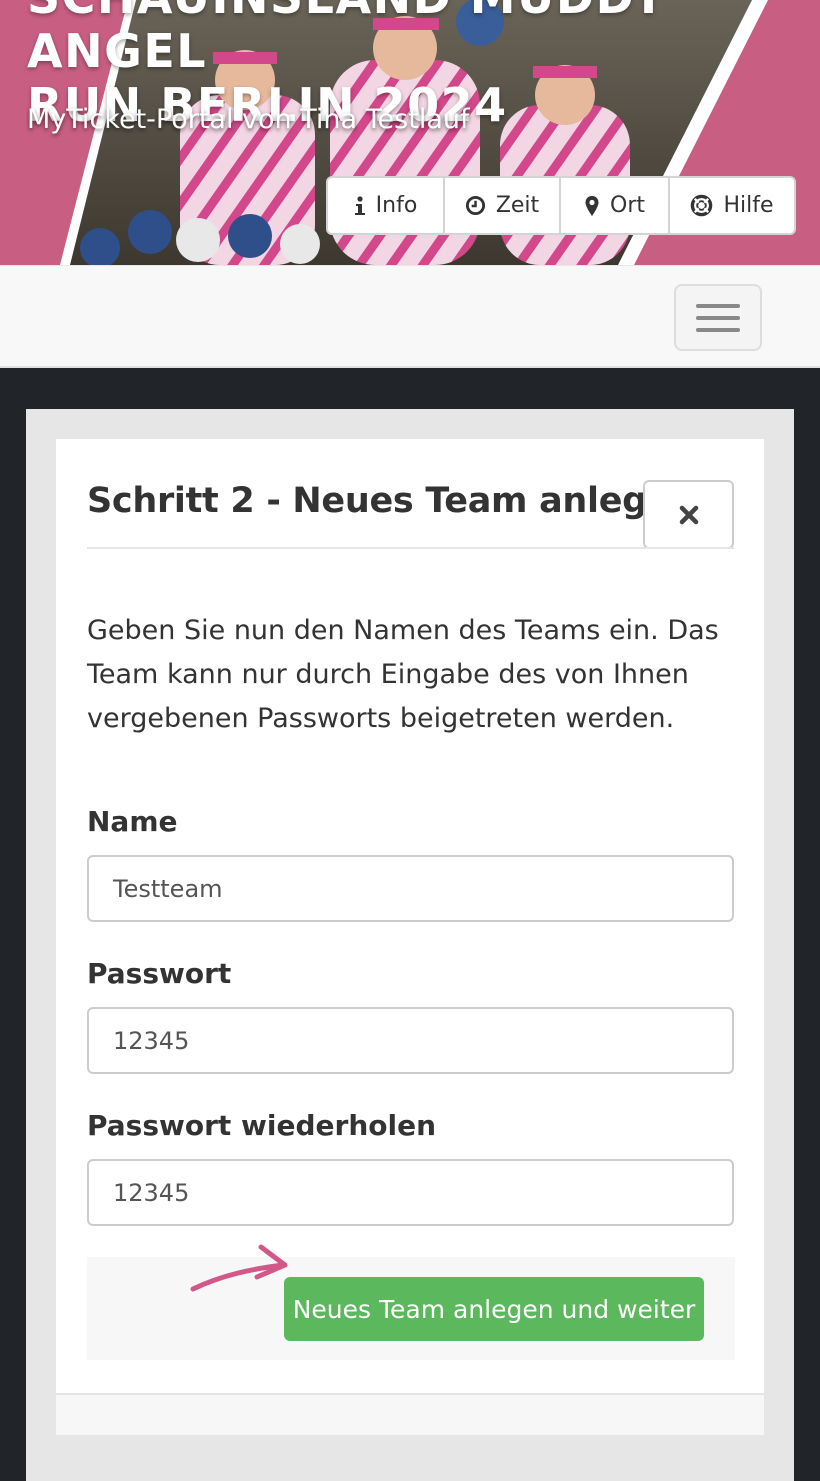 The width and height of the screenshot is (820, 1481). Describe the element at coordinates (410, 1414) in the screenshot. I see `dialog-footer` at that location.